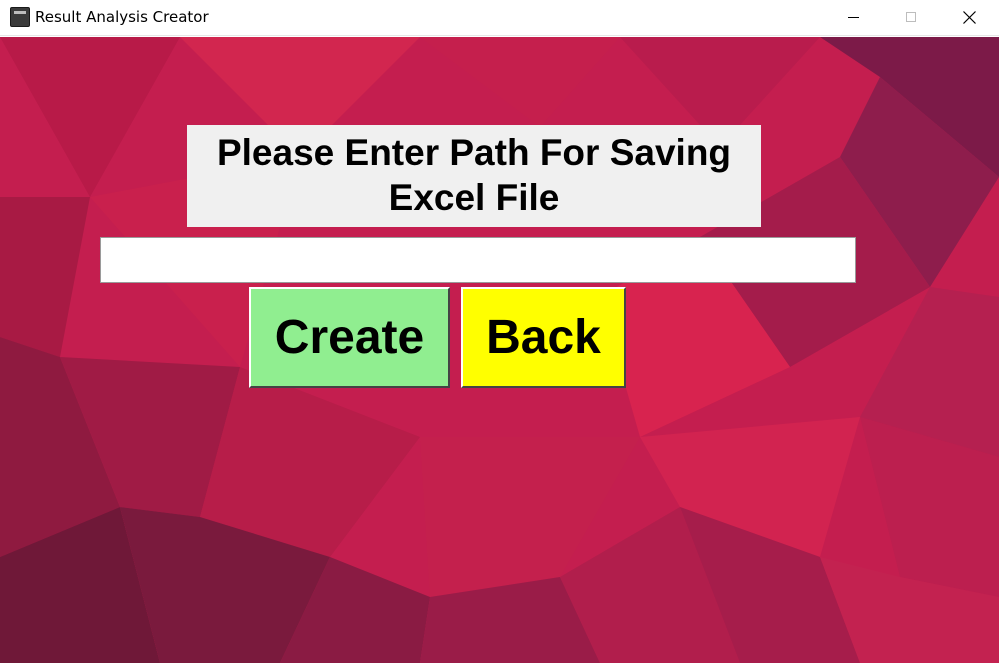 Image resolution: width=999 pixels, height=663 pixels. What do you see at coordinates (122, 17) in the screenshot?
I see `window-title: Result Analysis Creator` at bounding box center [122, 17].